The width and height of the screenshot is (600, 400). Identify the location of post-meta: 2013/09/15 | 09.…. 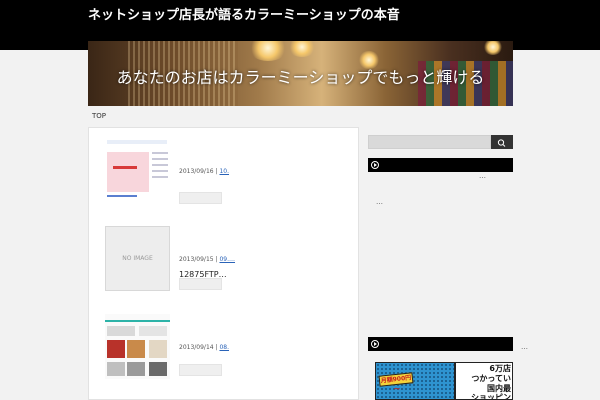
(207, 259).